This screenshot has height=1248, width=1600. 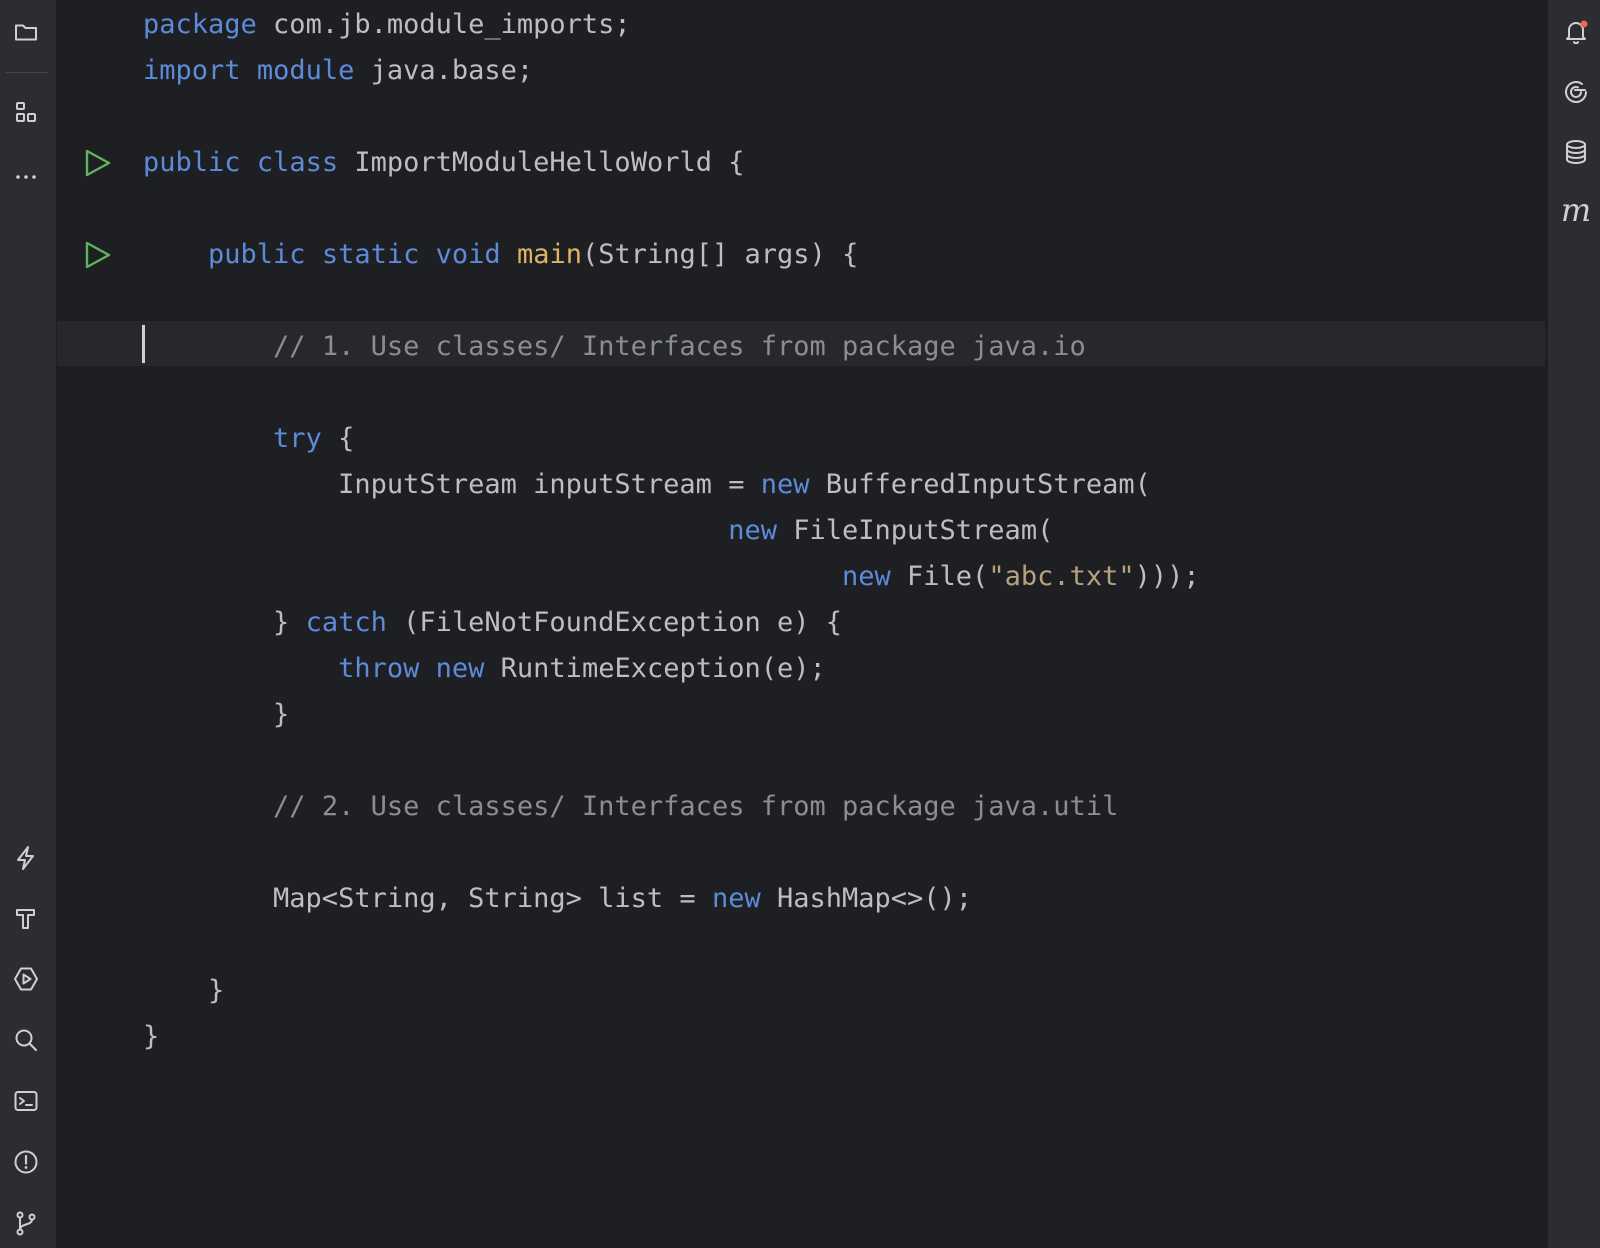 I want to click on more-icon, so click(x=26, y=177).